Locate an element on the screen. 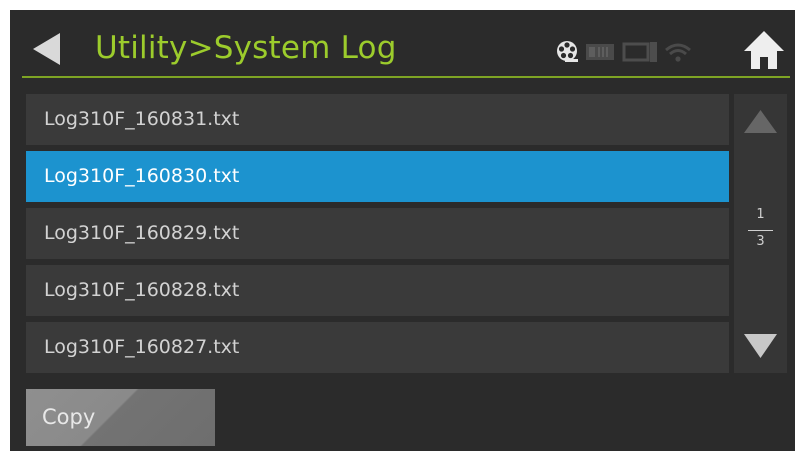 This screenshot has width=800, height=458. scroll-up-icon is located at coordinates (760, 121).